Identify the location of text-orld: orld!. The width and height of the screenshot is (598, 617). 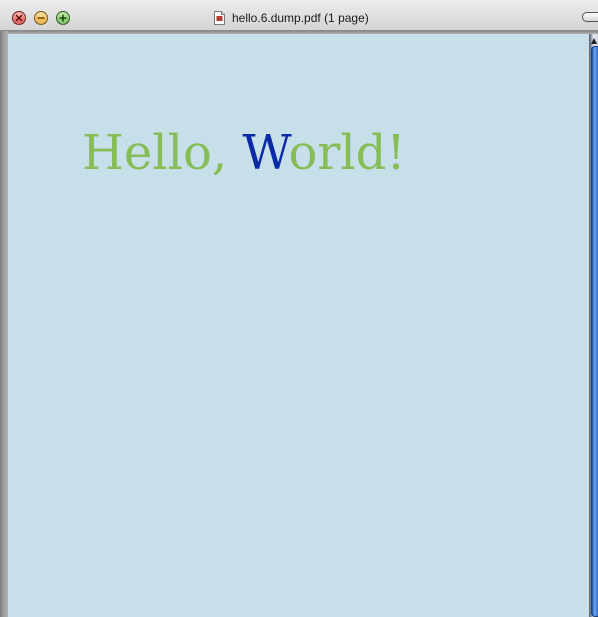
(347, 153).